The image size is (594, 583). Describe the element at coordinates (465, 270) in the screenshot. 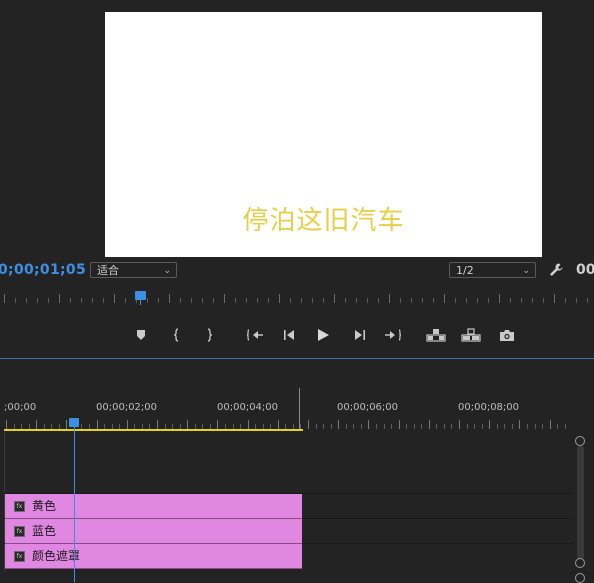

I see `playback-resolution-value: 1/2` at that location.